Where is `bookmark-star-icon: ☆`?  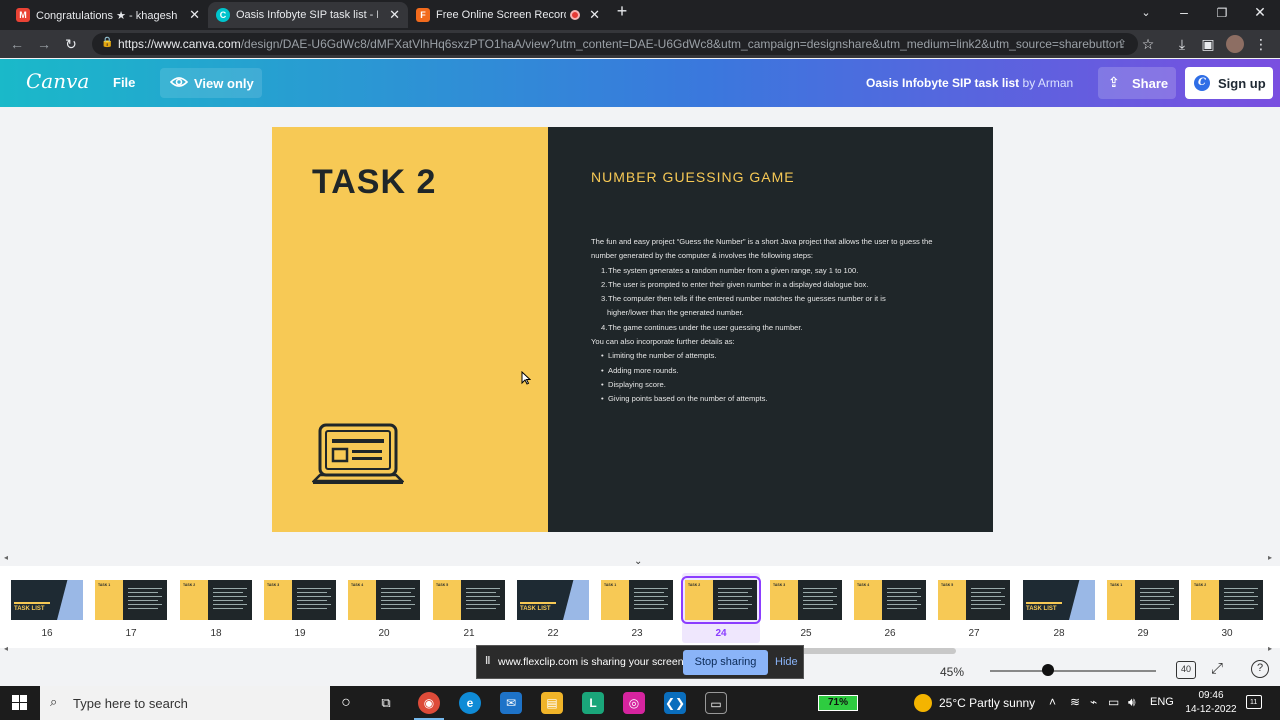
bookmark-star-icon: ☆ is located at coordinates (1148, 44).